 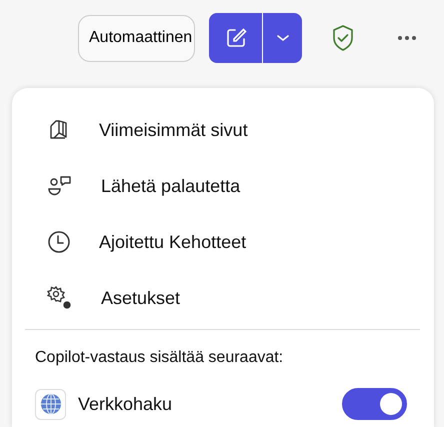 What do you see at coordinates (136, 38) in the screenshot?
I see `mode-dropdown: Automaattinen` at bounding box center [136, 38].